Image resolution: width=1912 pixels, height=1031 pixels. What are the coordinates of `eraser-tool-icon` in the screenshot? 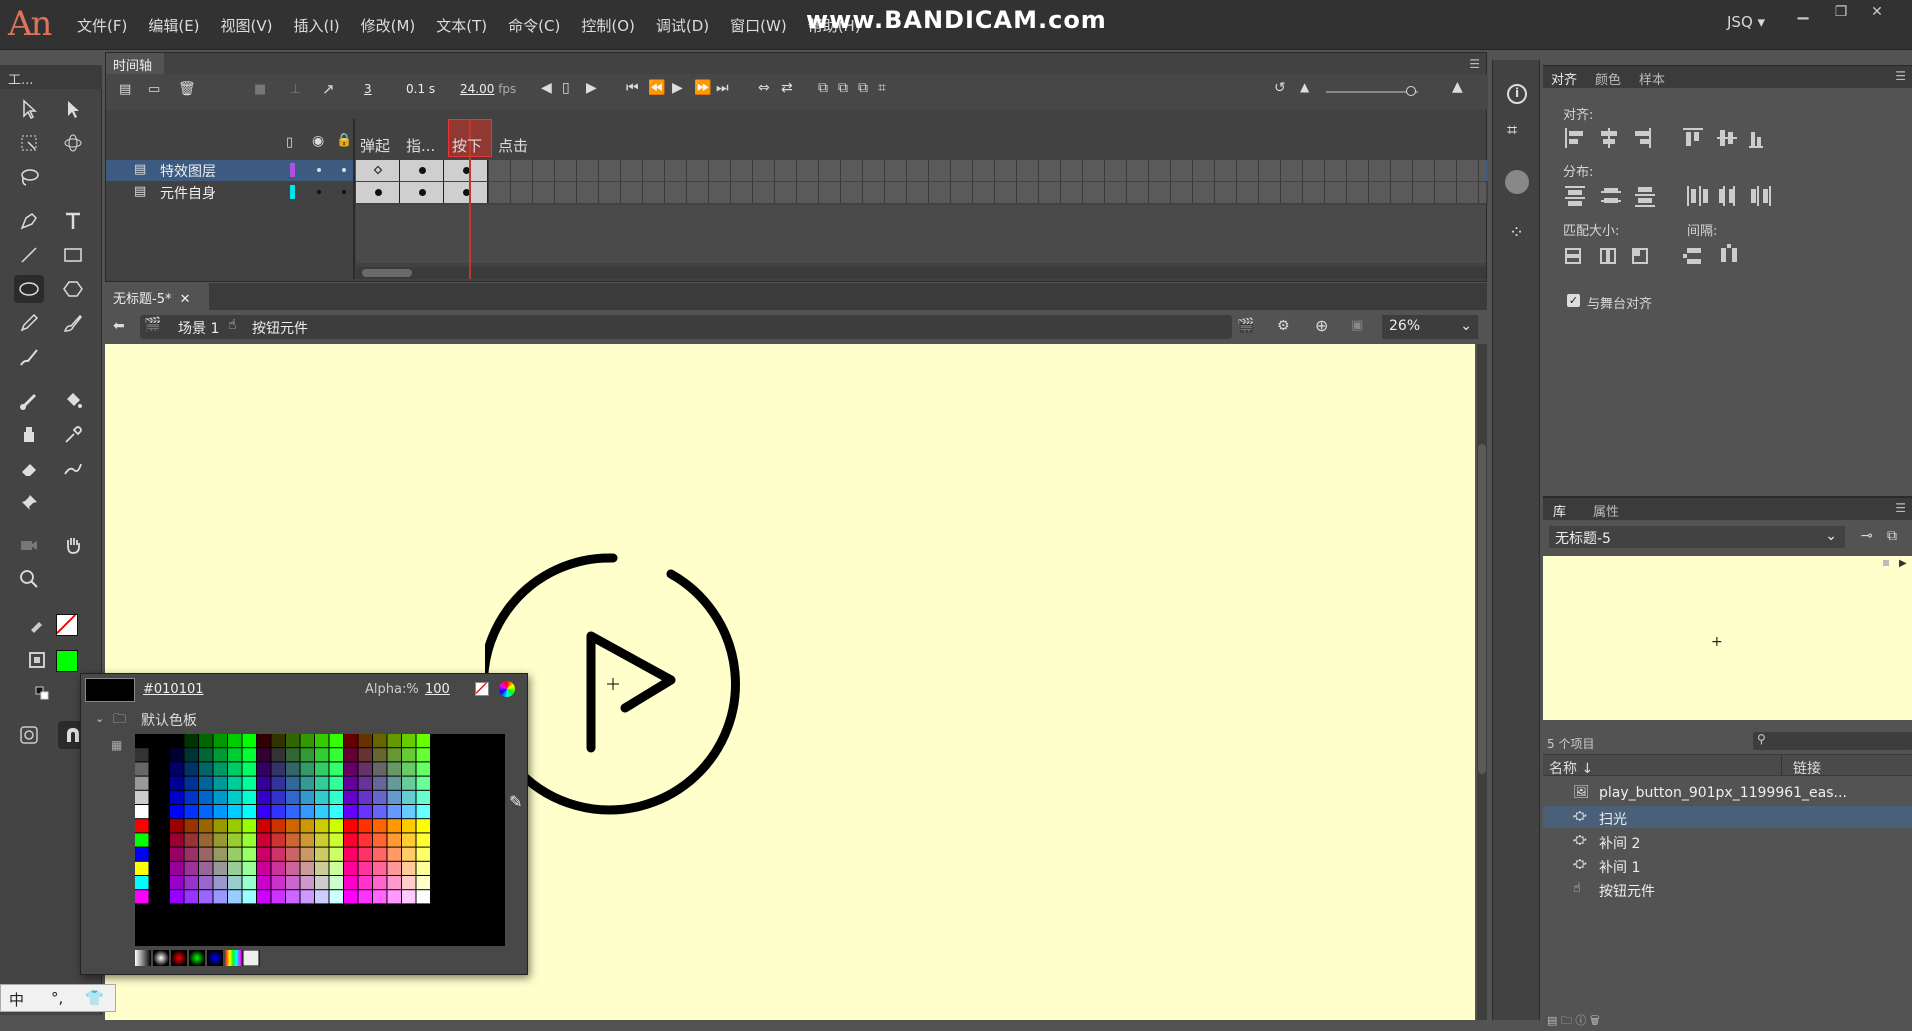 It's located at (29, 469).